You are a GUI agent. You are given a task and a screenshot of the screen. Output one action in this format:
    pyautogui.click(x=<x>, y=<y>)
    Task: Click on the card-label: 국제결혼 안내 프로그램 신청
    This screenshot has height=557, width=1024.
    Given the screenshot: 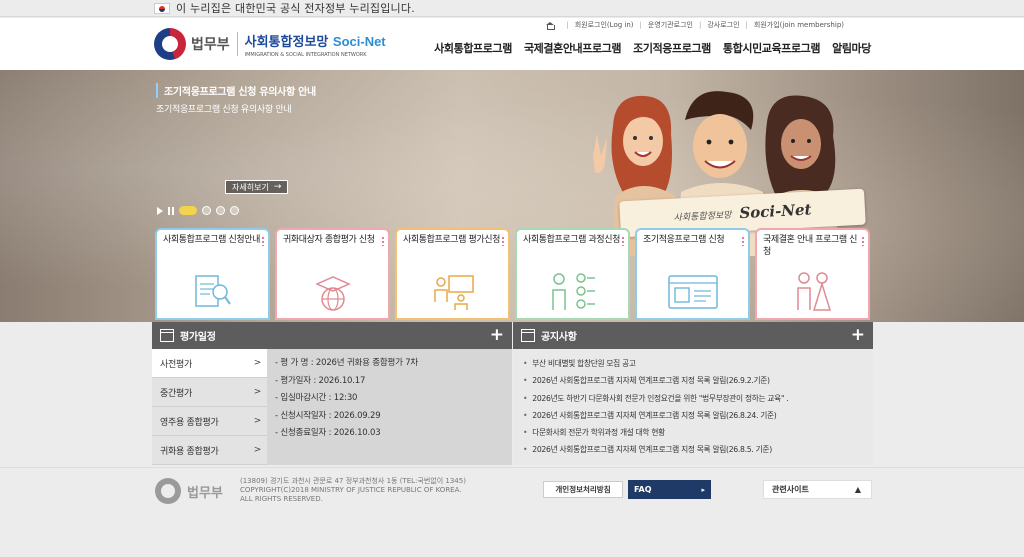 What is the action you would take?
    pyautogui.click(x=810, y=246)
    